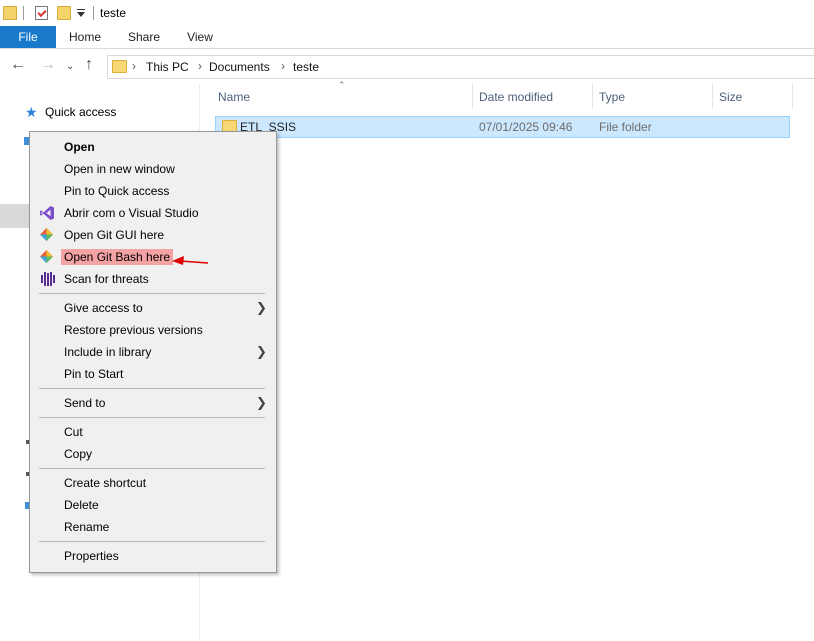 Image resolution: width=814 pixels, height=641 pixels. What do you see at coordinates (85, 37) in the screenshot?
I see `tab-home: Home` at bounding box center [85, 37].